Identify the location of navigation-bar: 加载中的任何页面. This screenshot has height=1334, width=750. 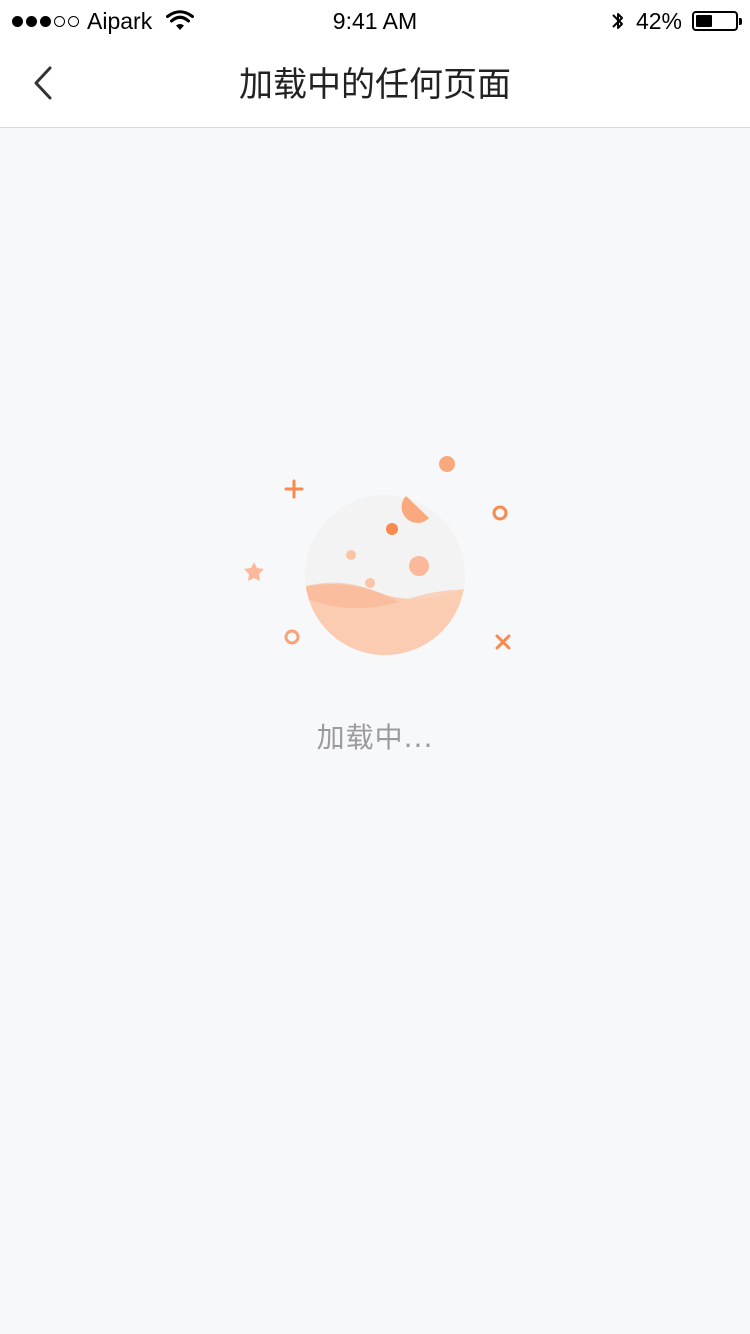
(375, 84).